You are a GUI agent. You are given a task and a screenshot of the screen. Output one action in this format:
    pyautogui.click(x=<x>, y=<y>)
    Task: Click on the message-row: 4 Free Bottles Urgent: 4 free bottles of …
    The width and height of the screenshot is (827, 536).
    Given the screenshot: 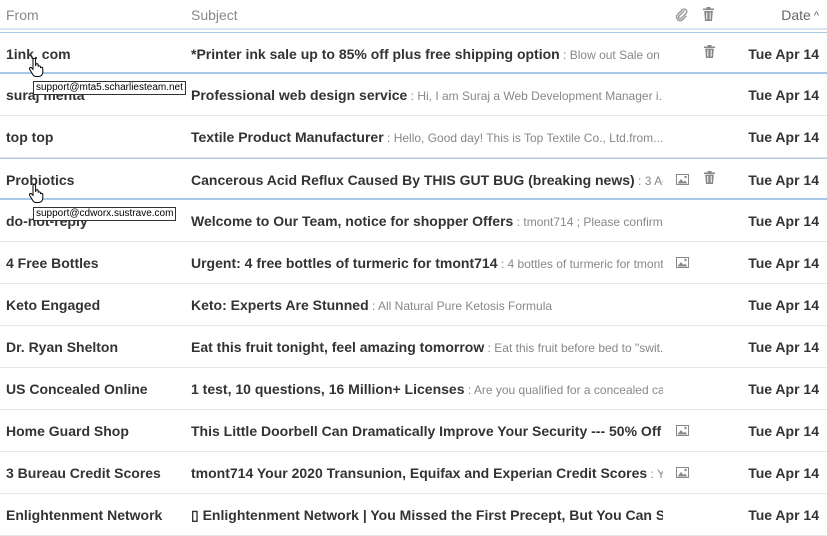 What is the action you would take?
    pyautogui.click(x=413, y=263)
    